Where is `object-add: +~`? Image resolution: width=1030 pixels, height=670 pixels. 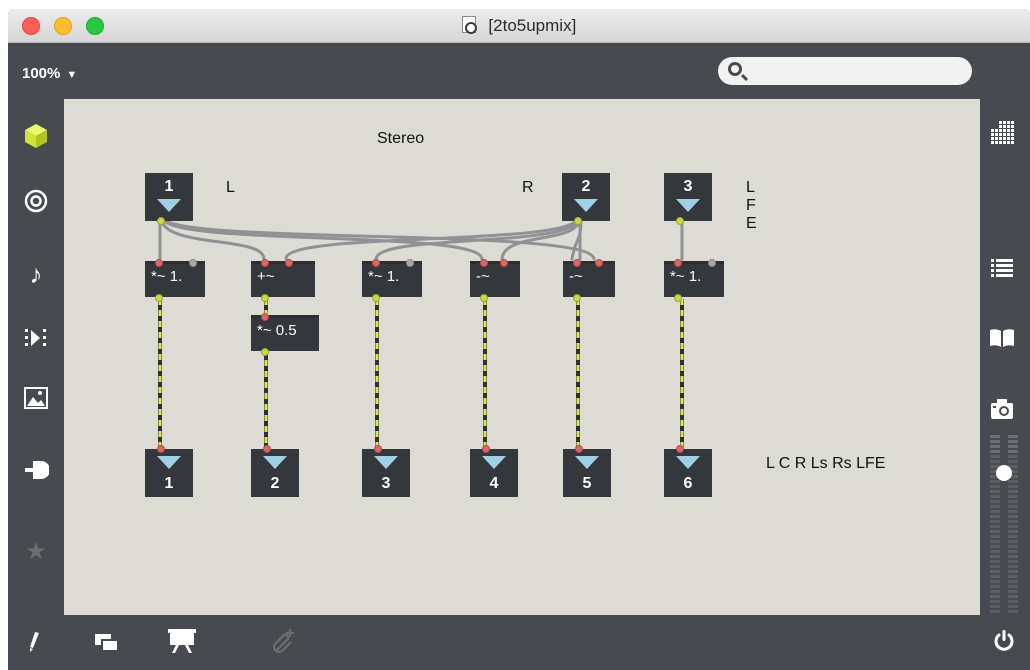
object-add: +~ is located at coordinates (283, 280).